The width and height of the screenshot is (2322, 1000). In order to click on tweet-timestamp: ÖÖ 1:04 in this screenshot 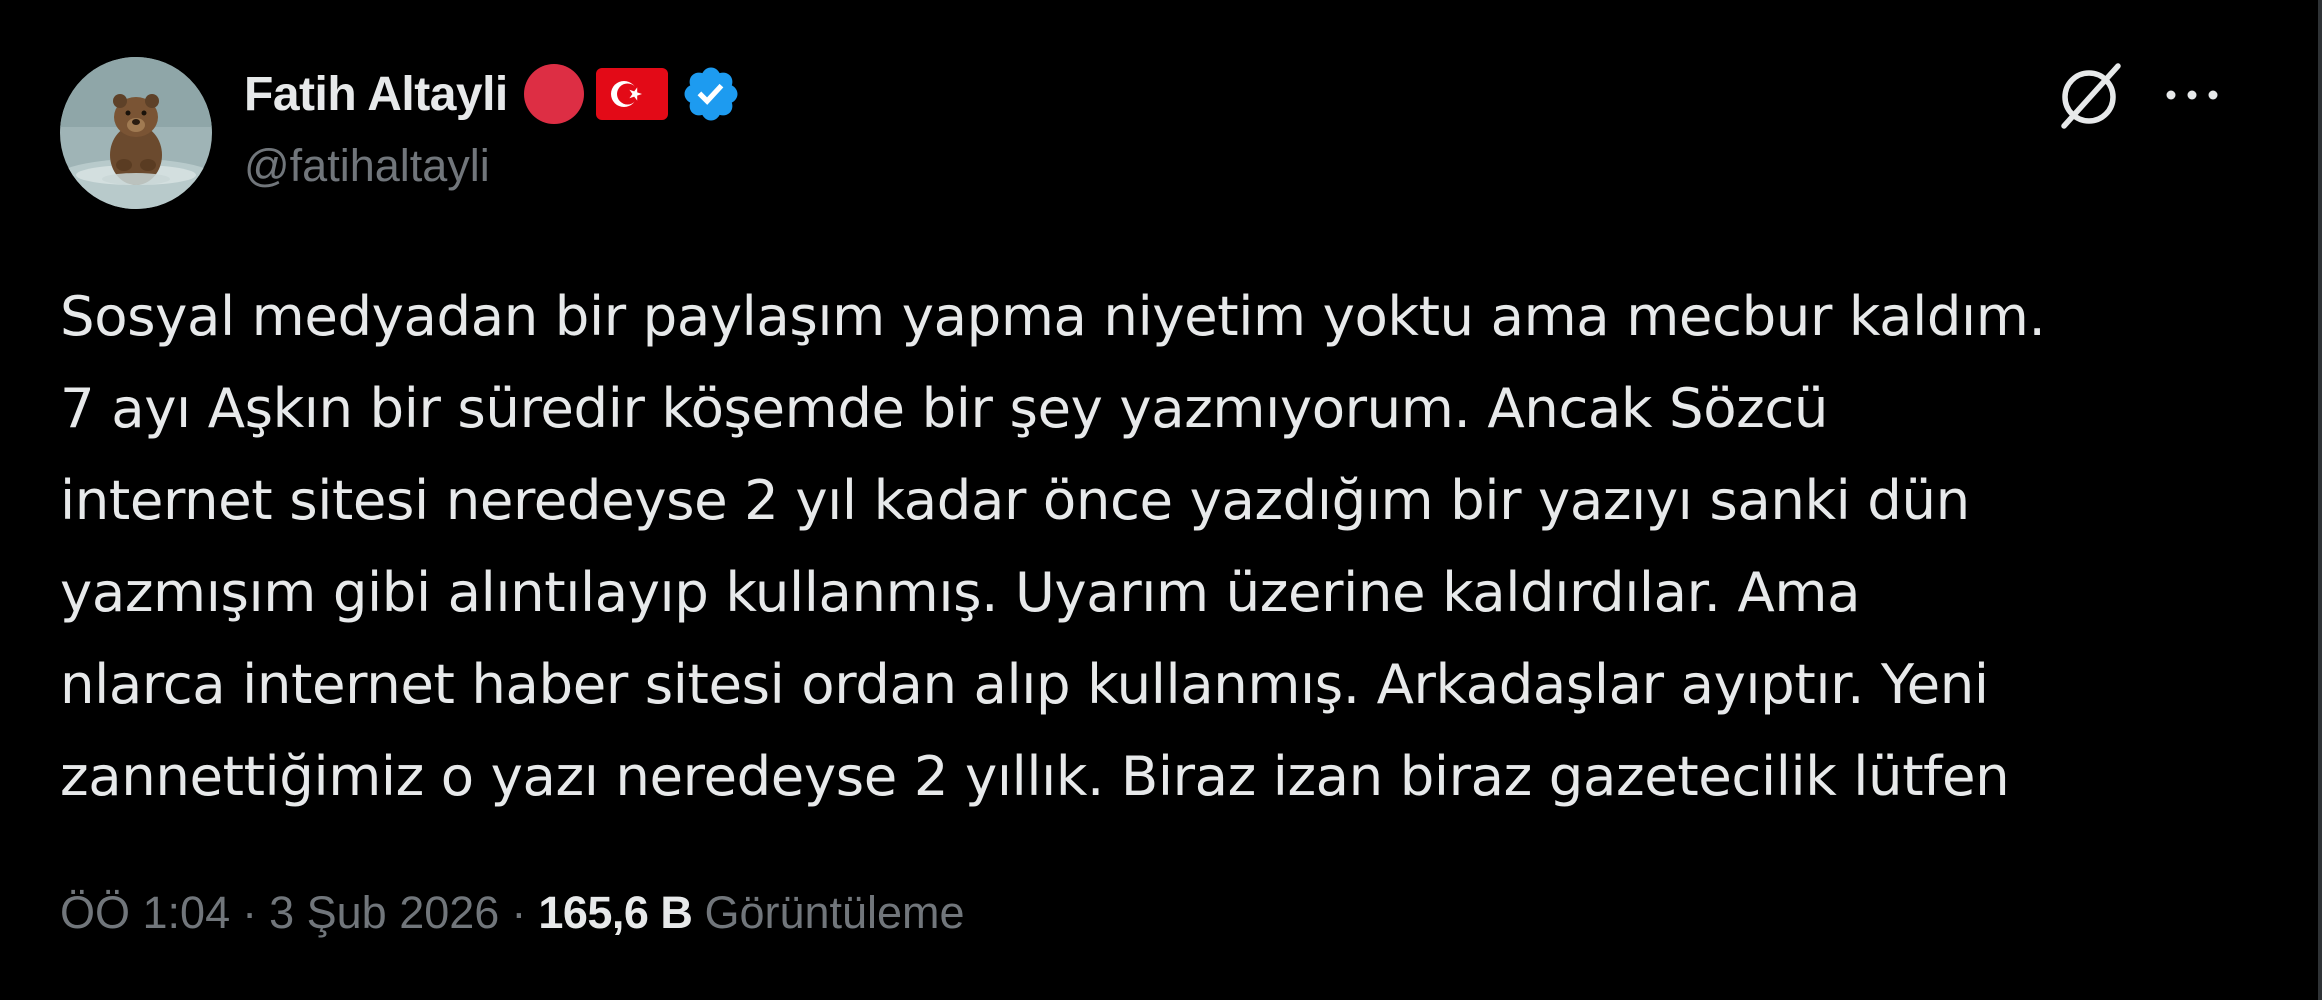, I will do `click(145, 913)`.